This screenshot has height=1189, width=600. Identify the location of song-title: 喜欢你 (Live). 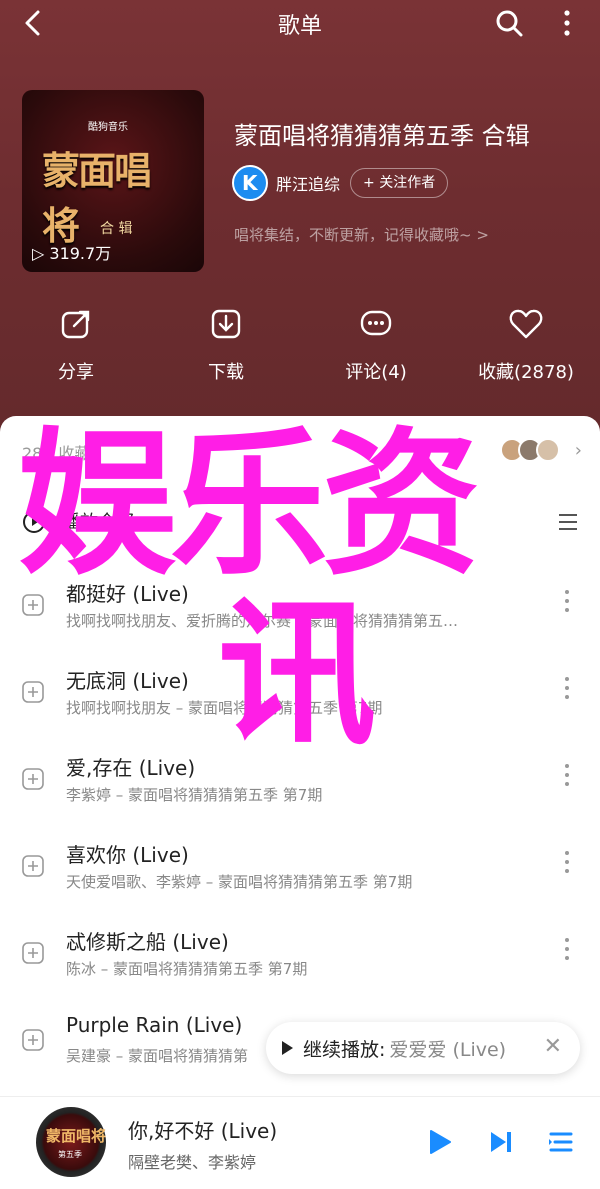
(127, 855).